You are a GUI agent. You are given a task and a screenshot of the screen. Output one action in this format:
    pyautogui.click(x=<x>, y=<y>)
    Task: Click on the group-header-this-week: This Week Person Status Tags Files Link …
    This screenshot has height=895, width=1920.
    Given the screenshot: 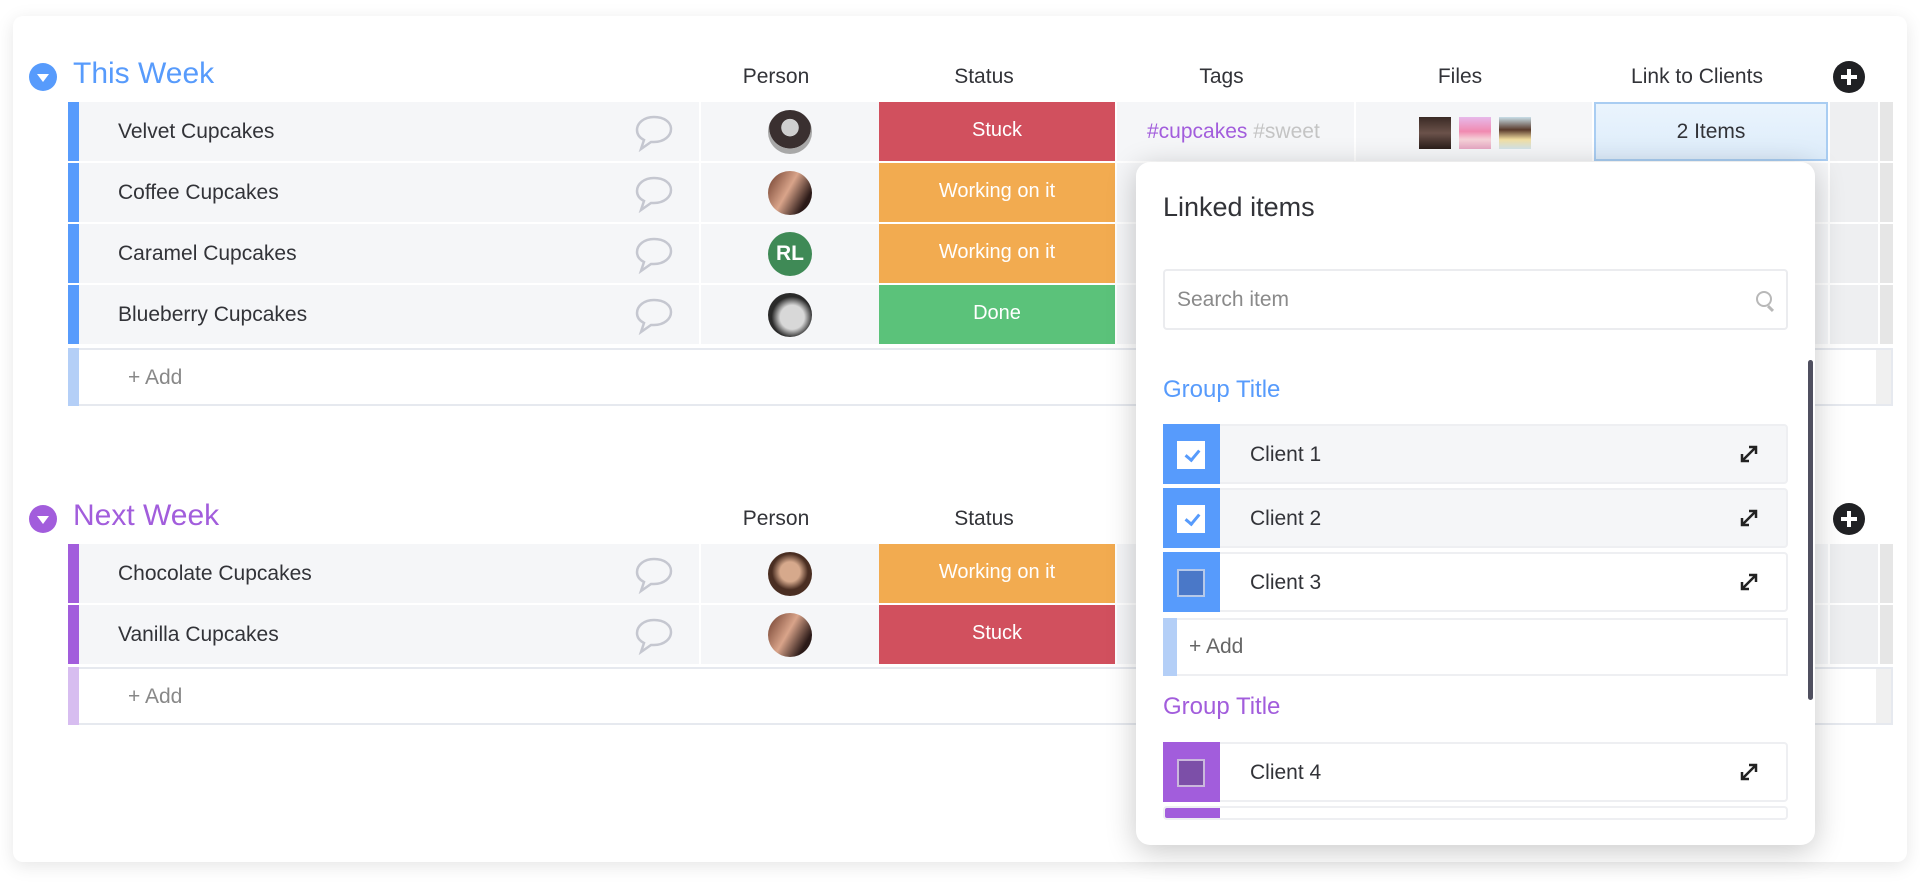 What is the action you would take?
    pyautogui.click(x=960, y=76)
    